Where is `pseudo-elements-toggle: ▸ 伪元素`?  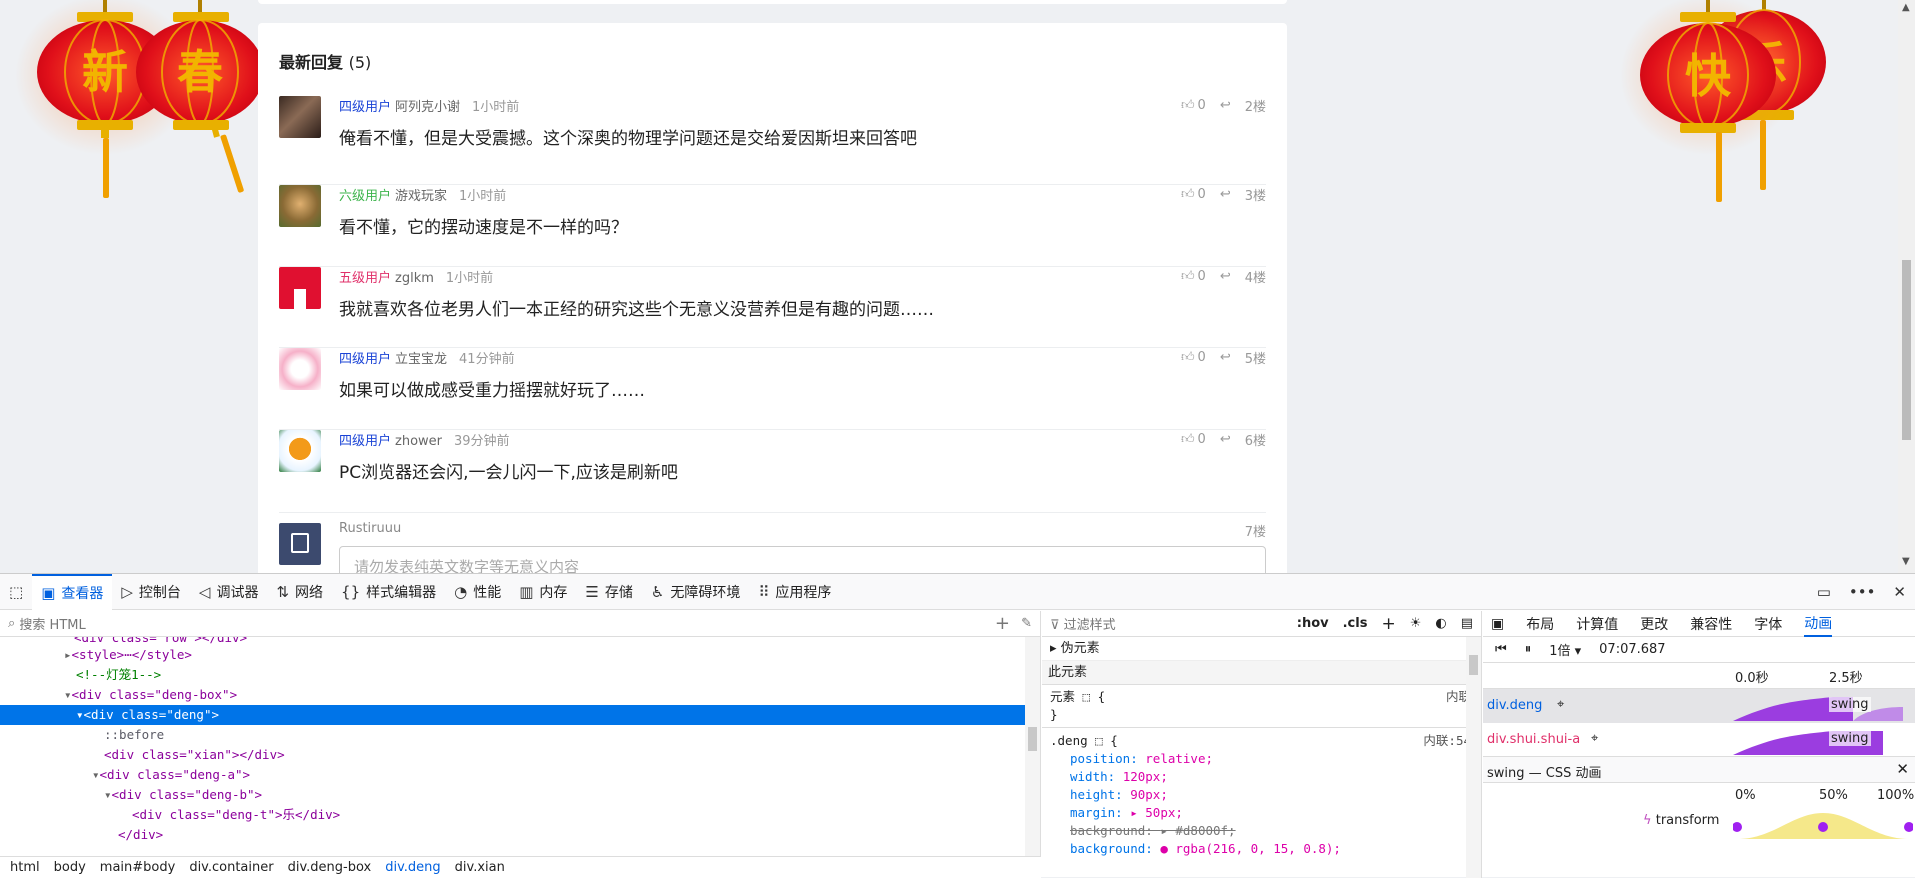 pseudo-elements-toggle: ▸ 伪元素 is located at coordinates (1261, 649).